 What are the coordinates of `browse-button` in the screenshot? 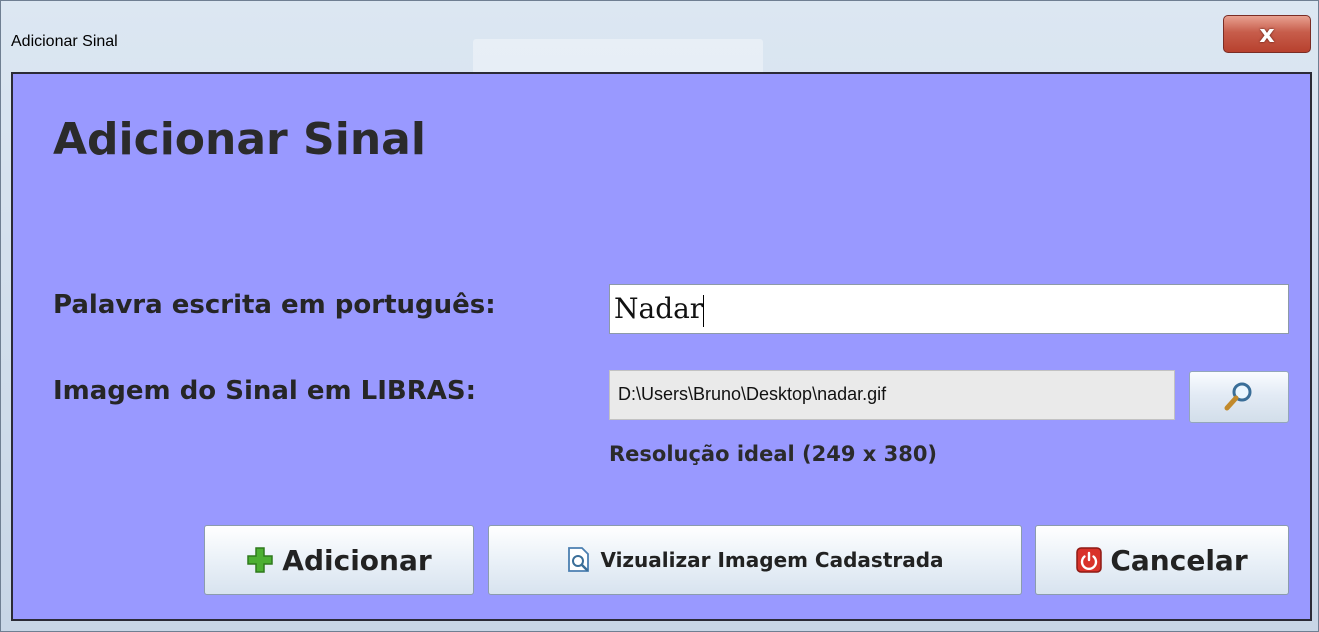 It's located at (1239, 397).